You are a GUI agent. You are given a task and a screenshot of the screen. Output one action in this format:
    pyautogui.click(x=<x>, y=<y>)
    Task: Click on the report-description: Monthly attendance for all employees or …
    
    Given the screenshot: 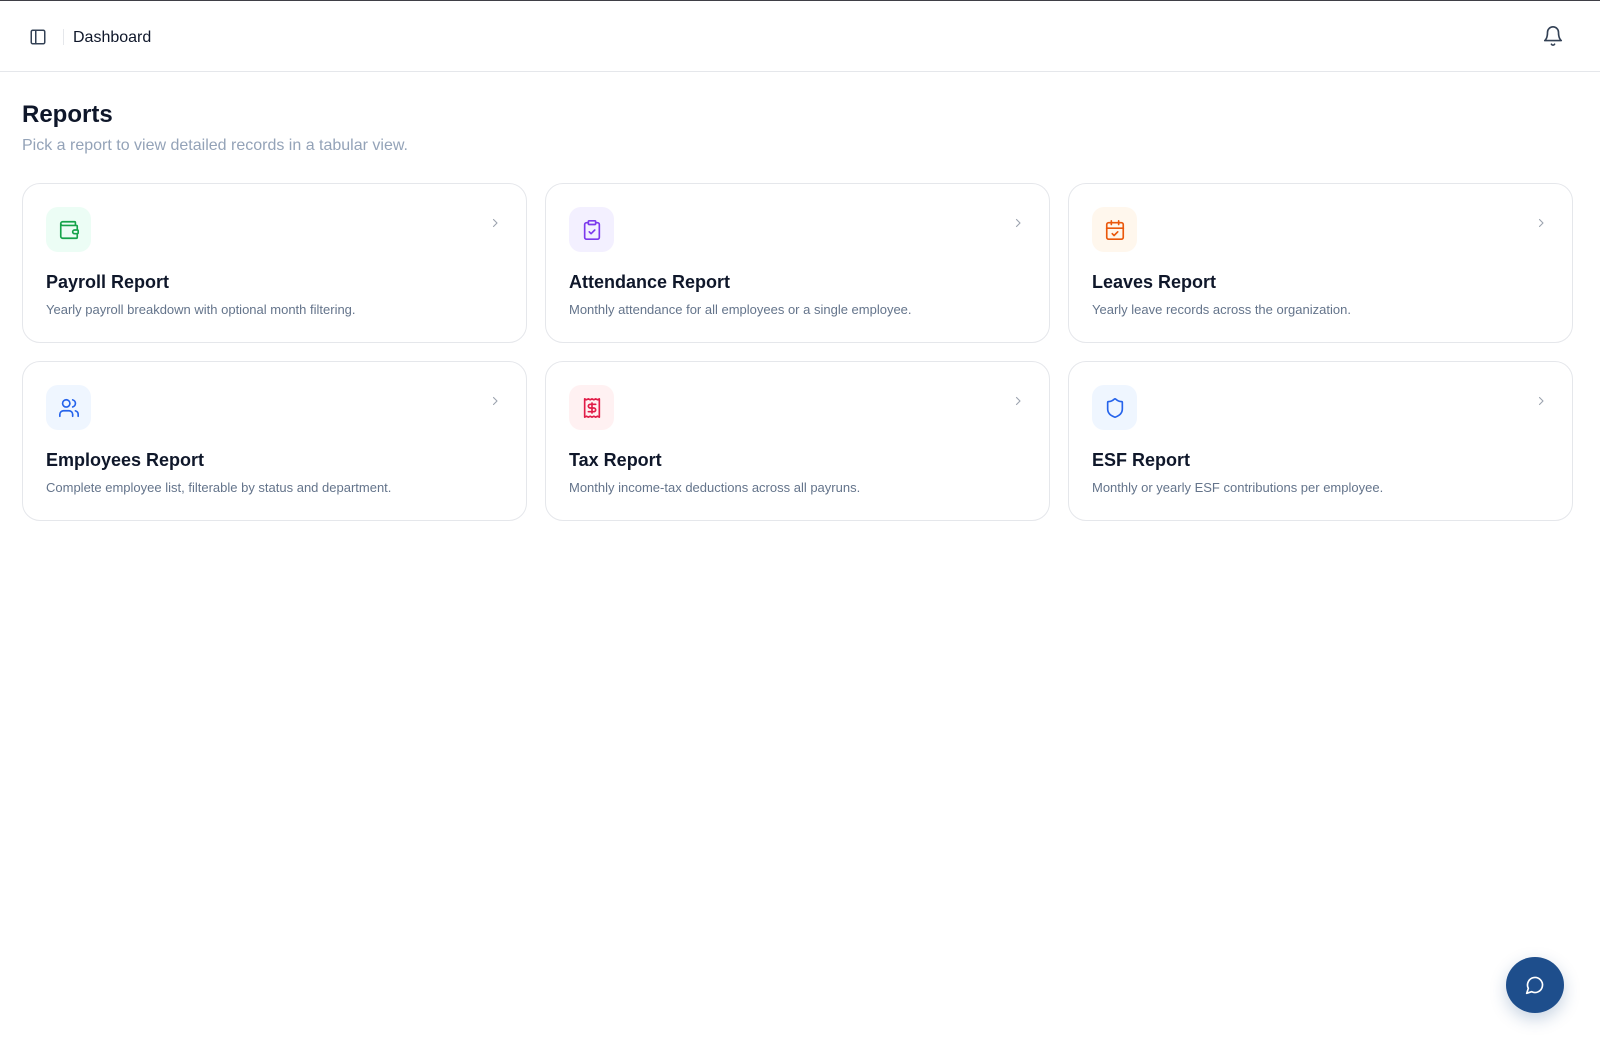 What is the action you would take?
    pyautogui.click(x=740, y=309)
    